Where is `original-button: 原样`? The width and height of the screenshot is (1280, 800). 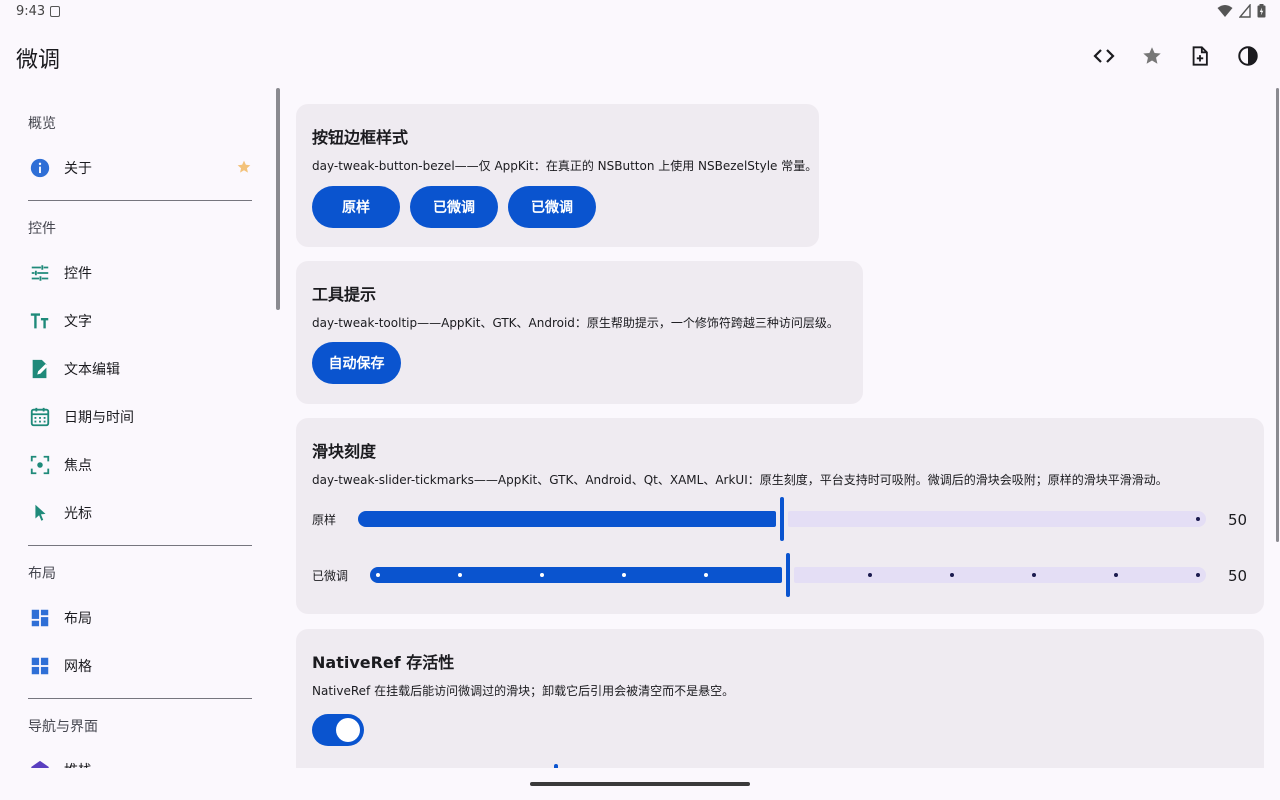
original-button: 原样 is located at coordinates (356, 207).